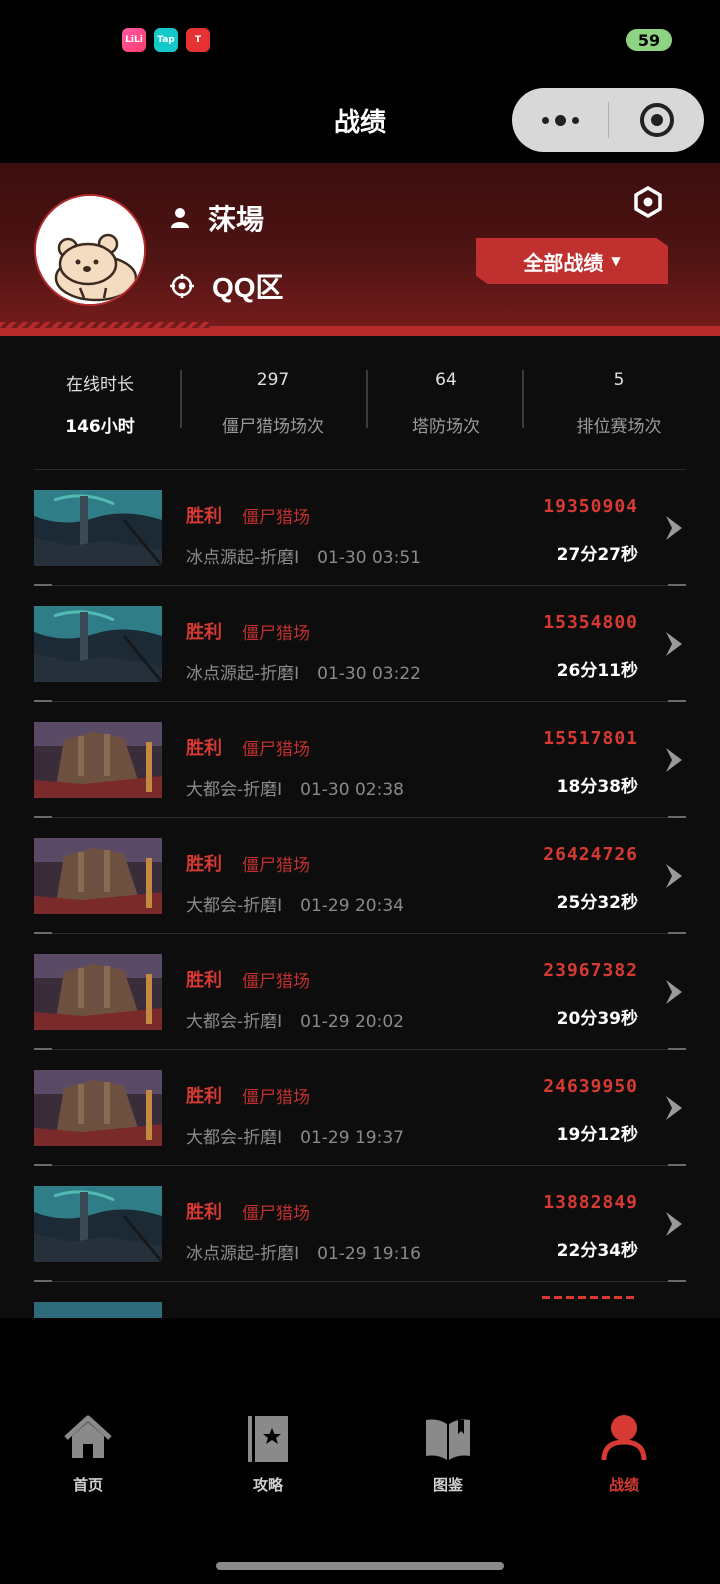  I want to click on more-button, so click(560, 120).